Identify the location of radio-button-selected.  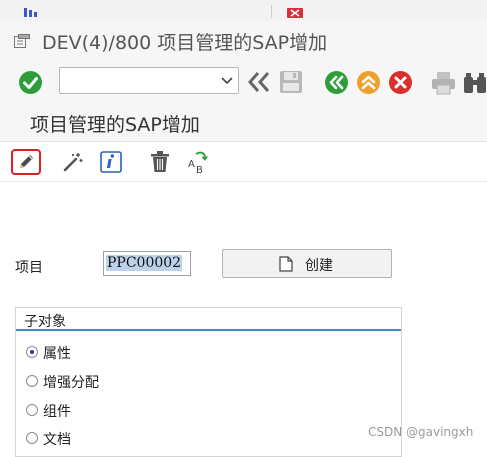
(32, 352).